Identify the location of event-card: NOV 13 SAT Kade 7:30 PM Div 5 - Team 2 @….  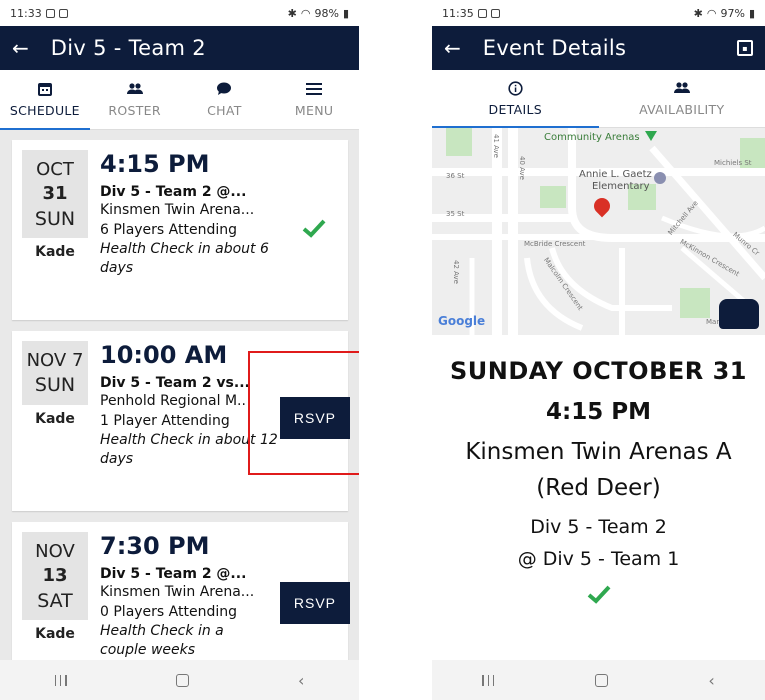
(181, 599).